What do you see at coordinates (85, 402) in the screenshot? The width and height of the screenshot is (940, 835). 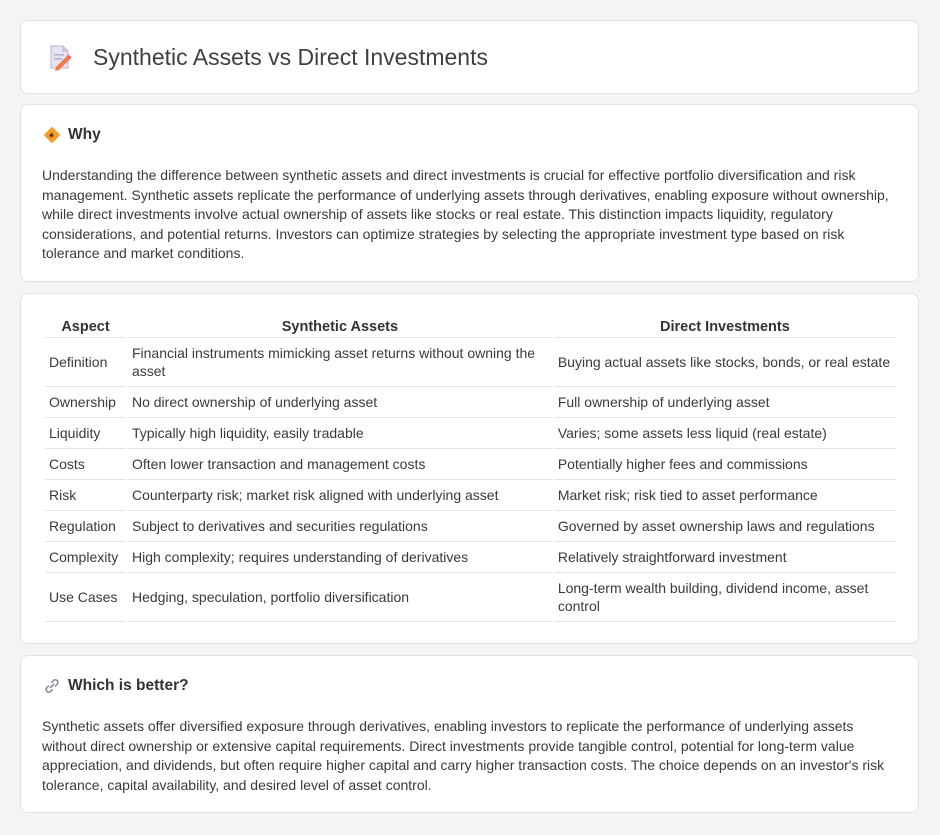 I see `row-aspect: Ownership` at bounding box center [85, 402].